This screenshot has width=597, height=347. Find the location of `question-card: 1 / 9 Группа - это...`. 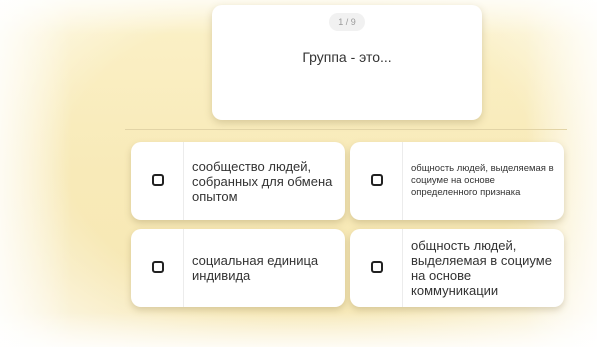

question-card: 1 / 9 Группа - это... is located at coordinates (347, 62).